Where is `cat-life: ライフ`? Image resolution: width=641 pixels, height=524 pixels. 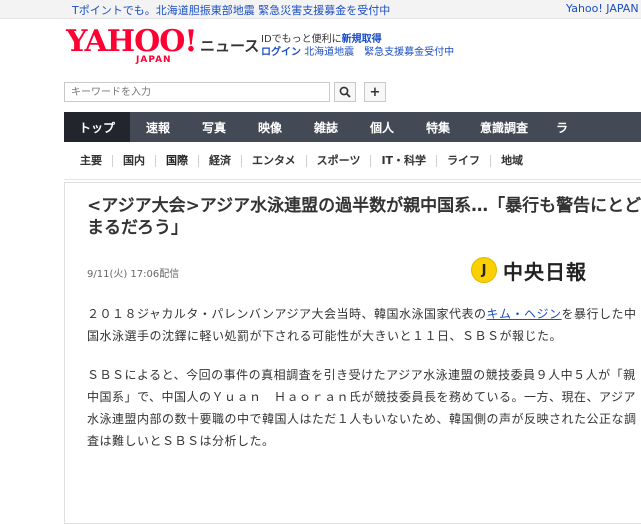 cat-life: ライフ is located at coordinates (463, 161).